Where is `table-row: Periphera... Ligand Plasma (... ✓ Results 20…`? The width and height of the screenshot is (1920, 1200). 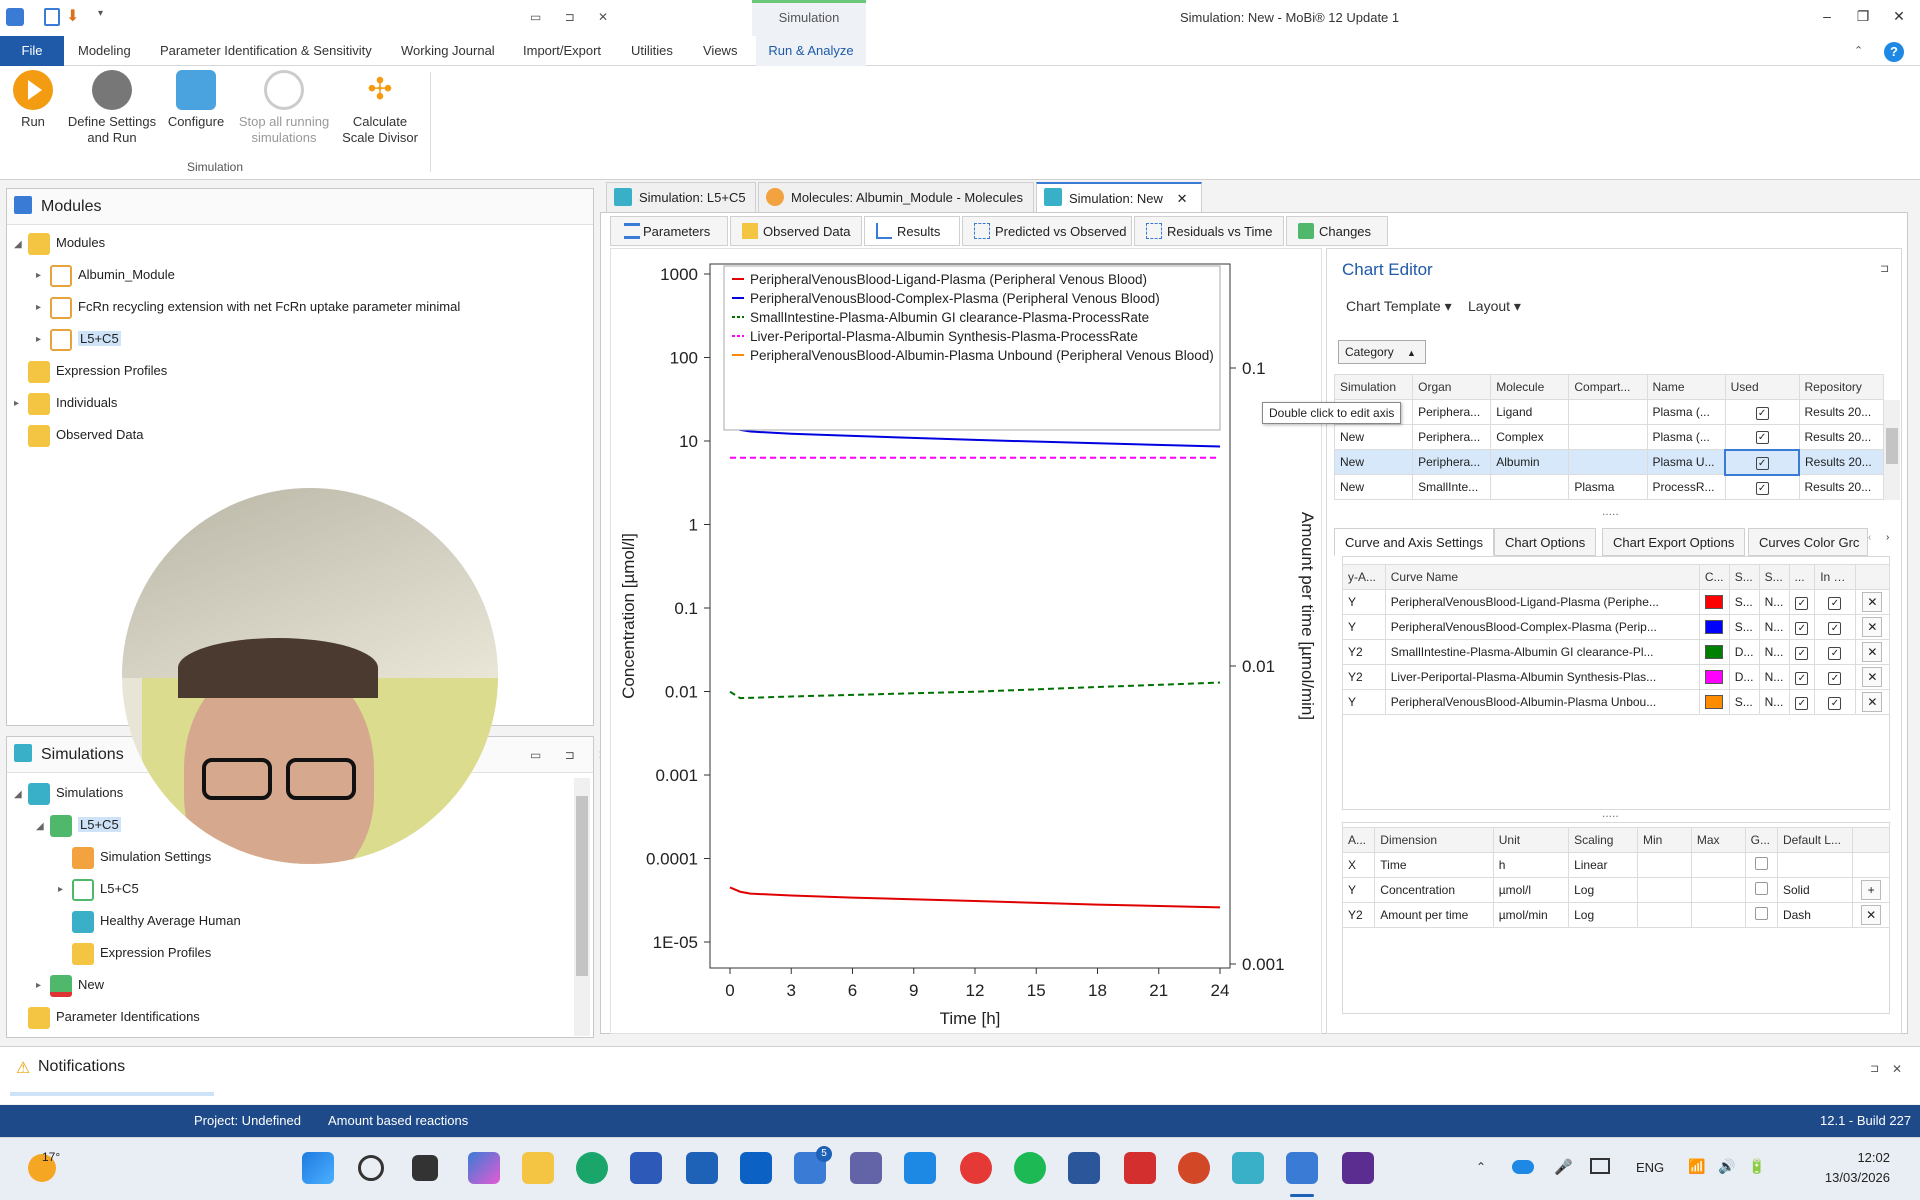 table-row: Periphera... Ligand Plasma (... ✓ Results 20… is located at coordinates (1609, 412).